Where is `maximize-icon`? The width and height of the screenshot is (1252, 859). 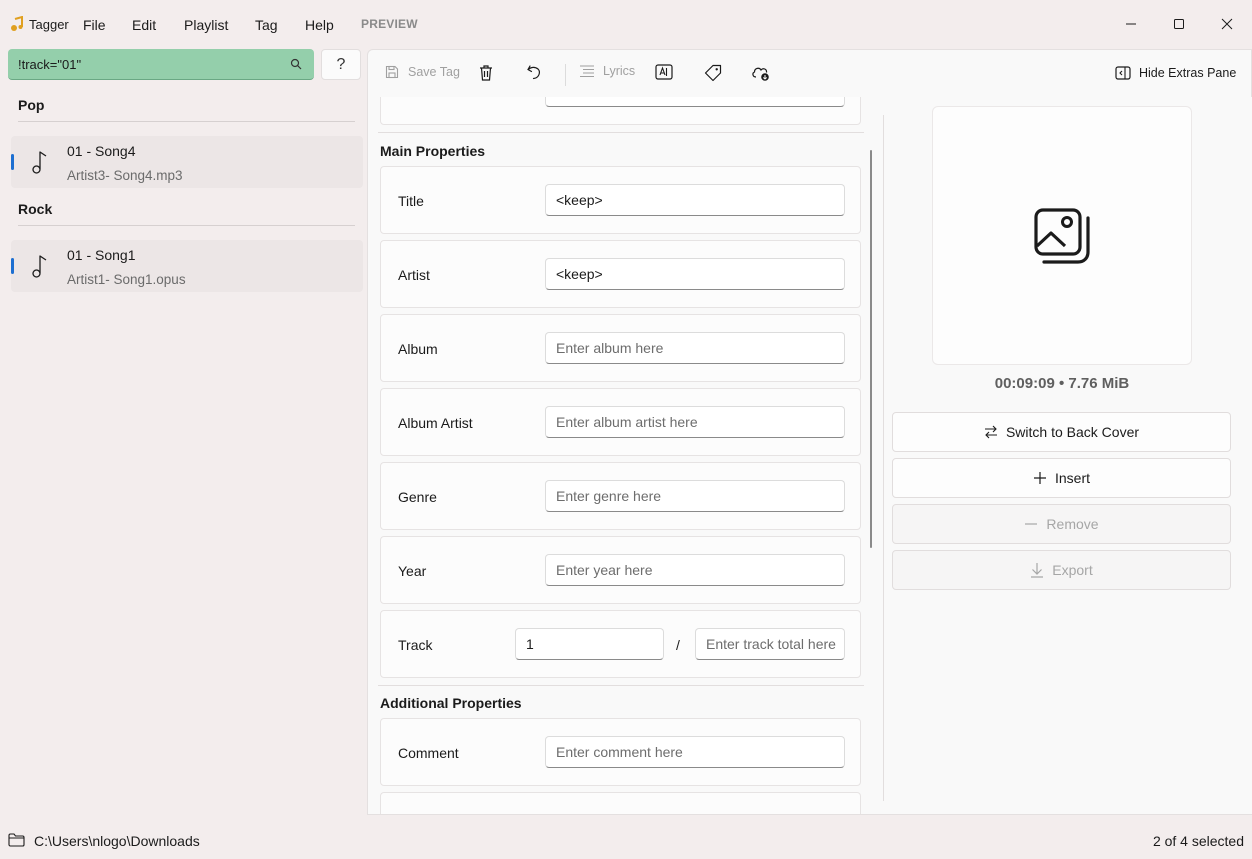 maximize-icon is located at coordinates (1179, 24).